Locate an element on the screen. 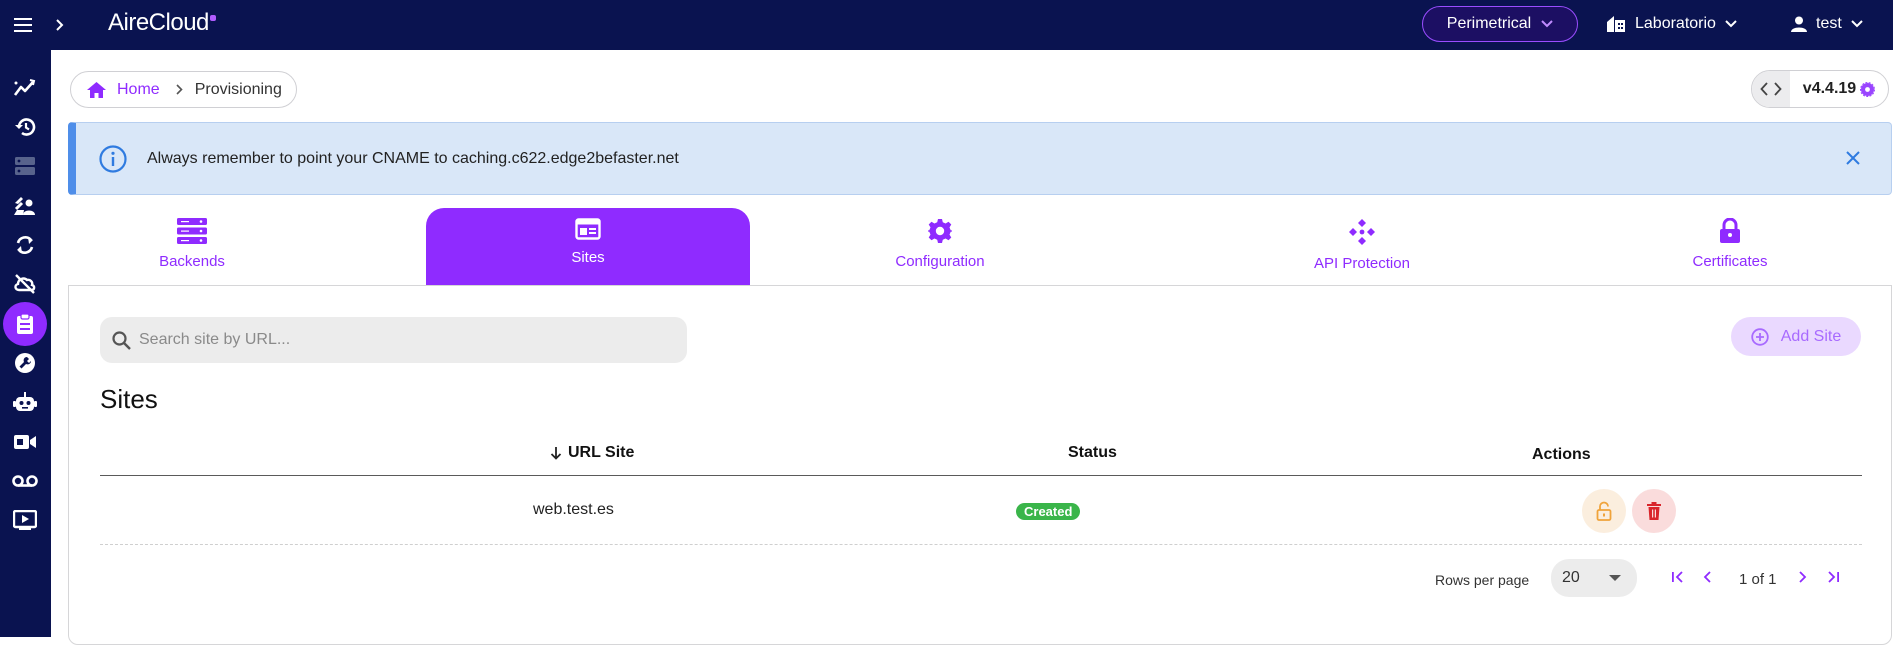 Image resolution: width=1893 pixels, height=645 pixels. organization-label: Laboratorio is located at coordinates (1675, 23).